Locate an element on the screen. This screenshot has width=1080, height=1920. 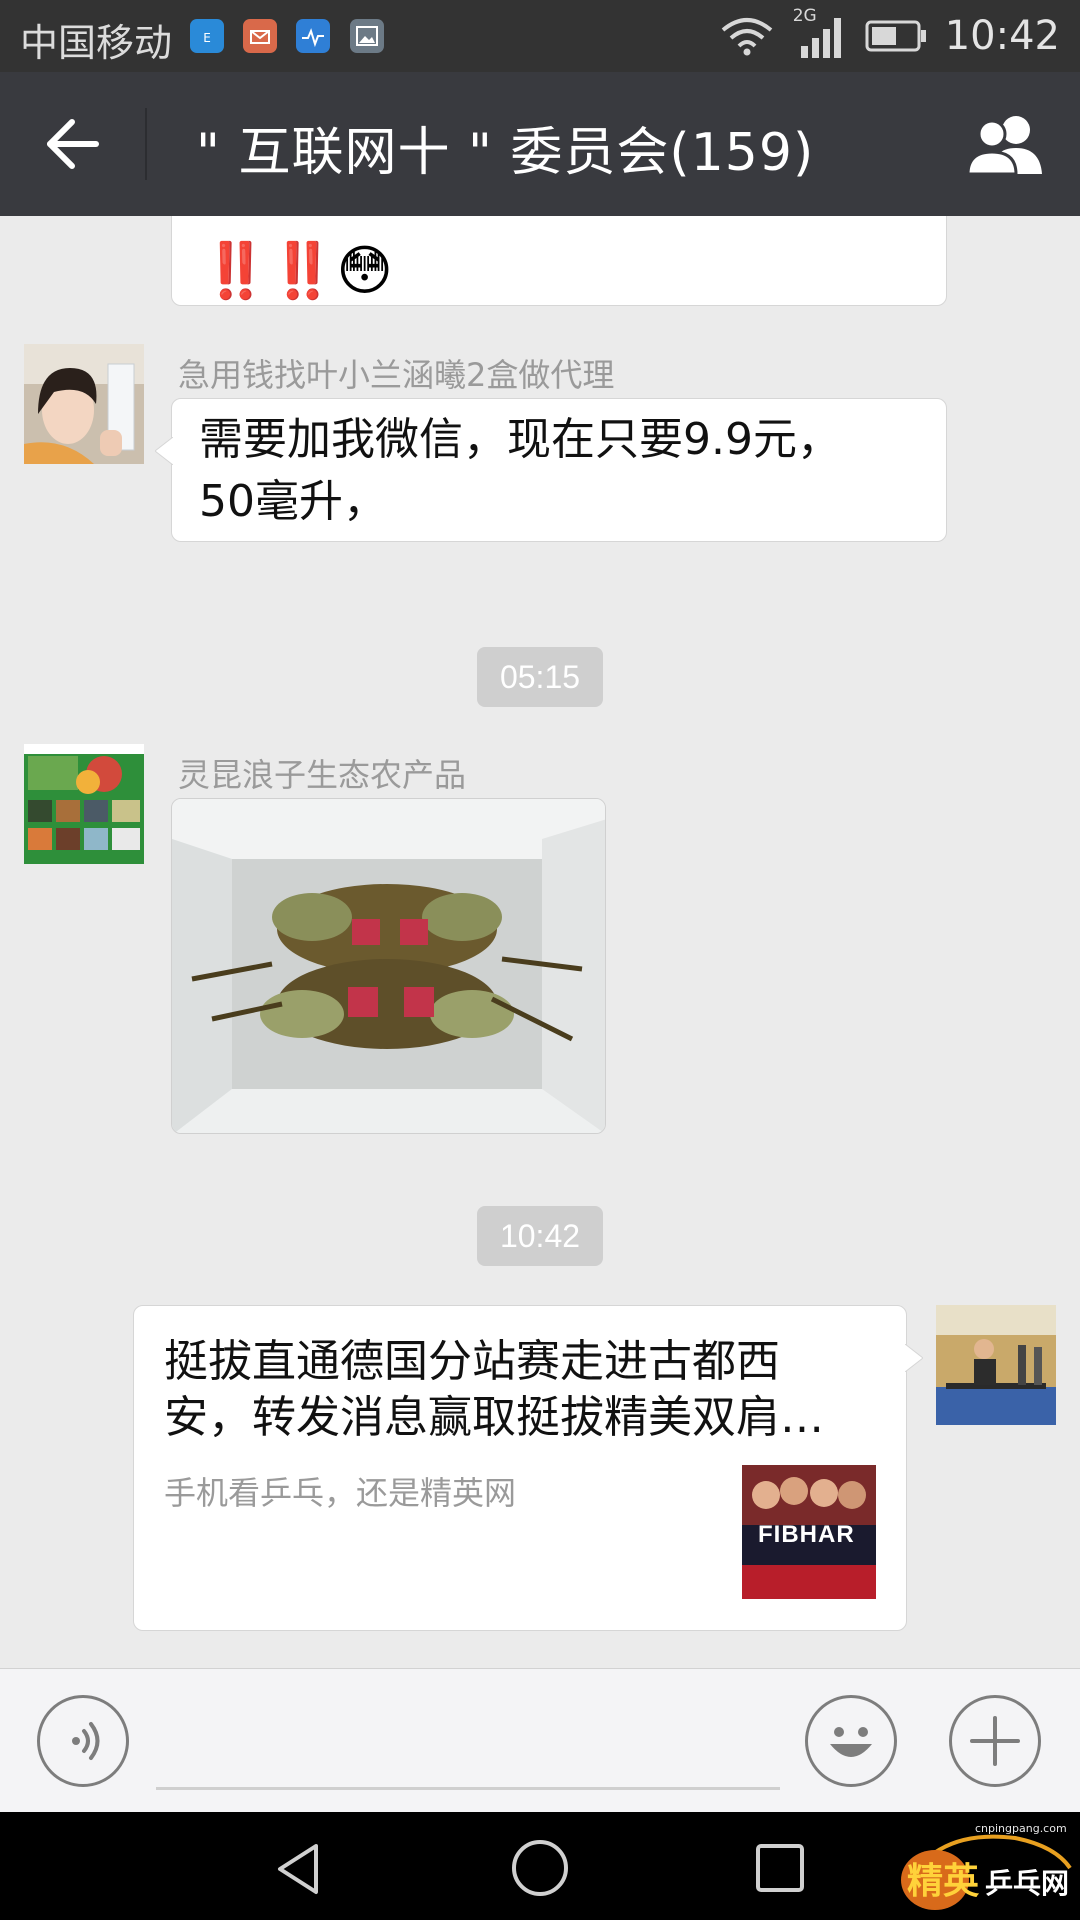
smiley-icon is located at coordinates (851, 1742).